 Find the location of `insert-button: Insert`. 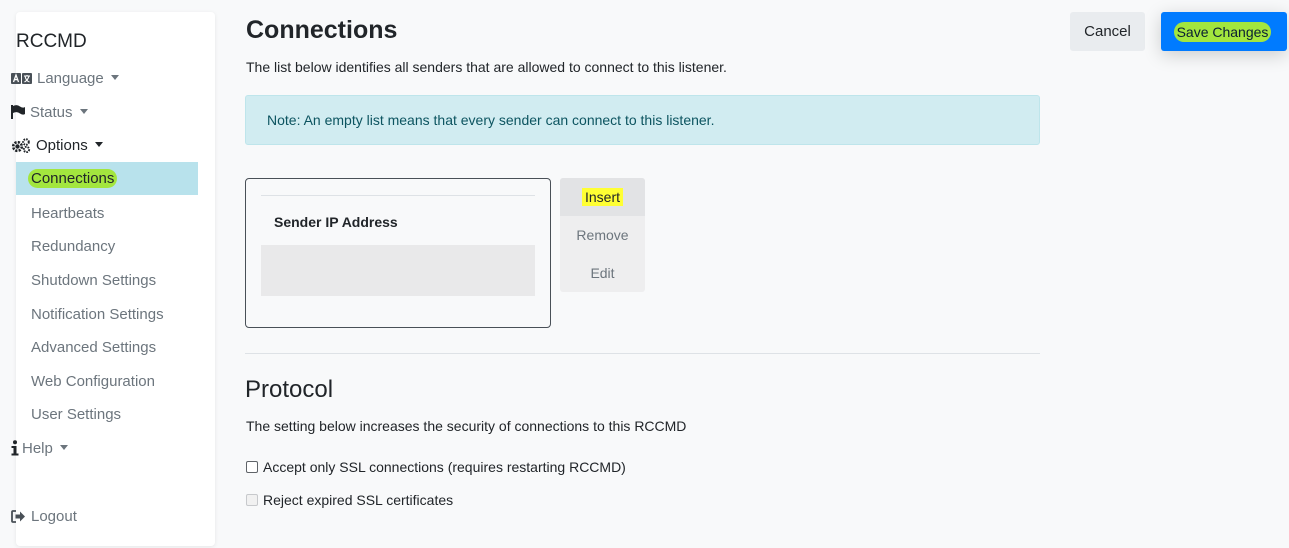

insert-button: Insert is located at coordinates (602, 197).